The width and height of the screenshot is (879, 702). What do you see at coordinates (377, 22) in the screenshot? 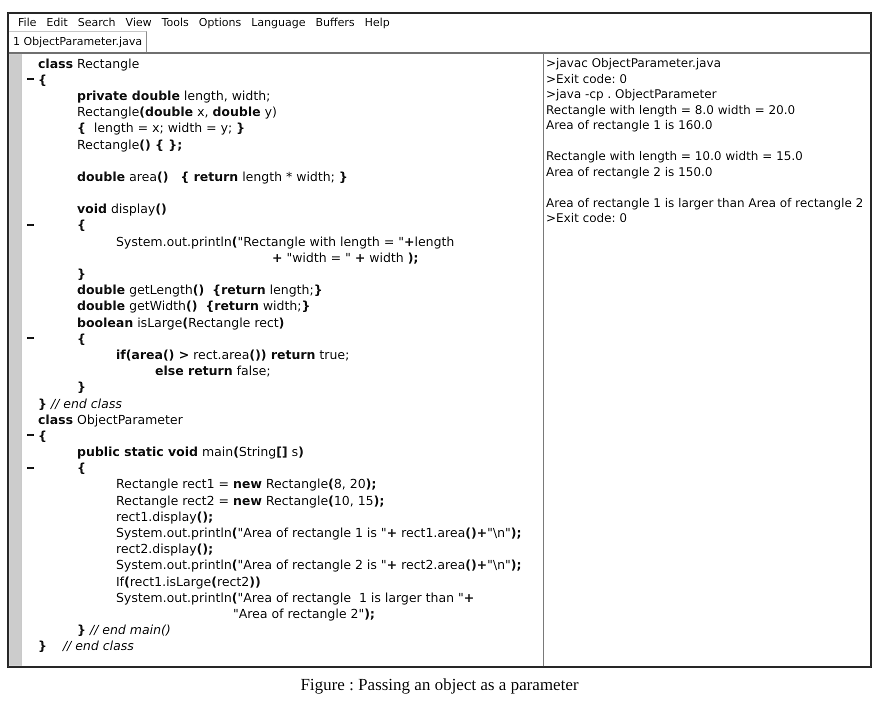
I see `menu-item: Help` at bounding box center [377, 22].